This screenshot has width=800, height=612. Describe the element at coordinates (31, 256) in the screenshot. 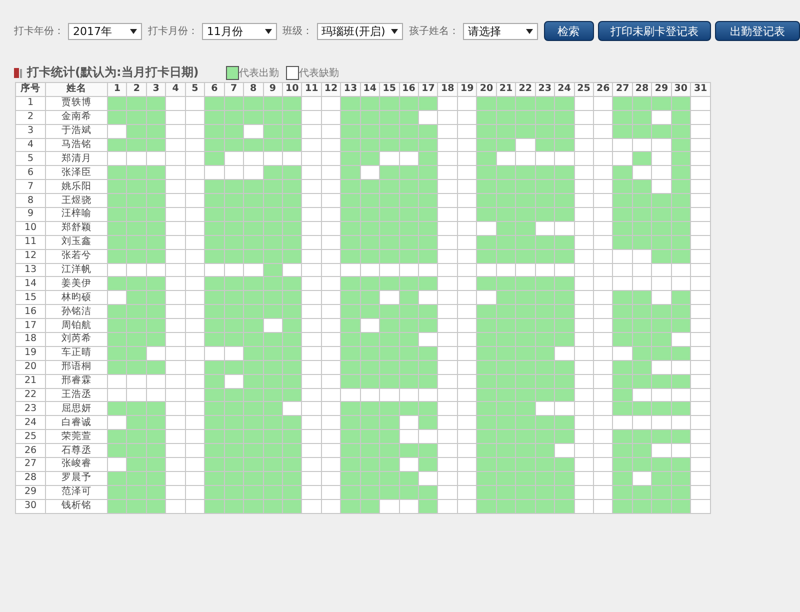

I see `table-cell: 12` at that location.